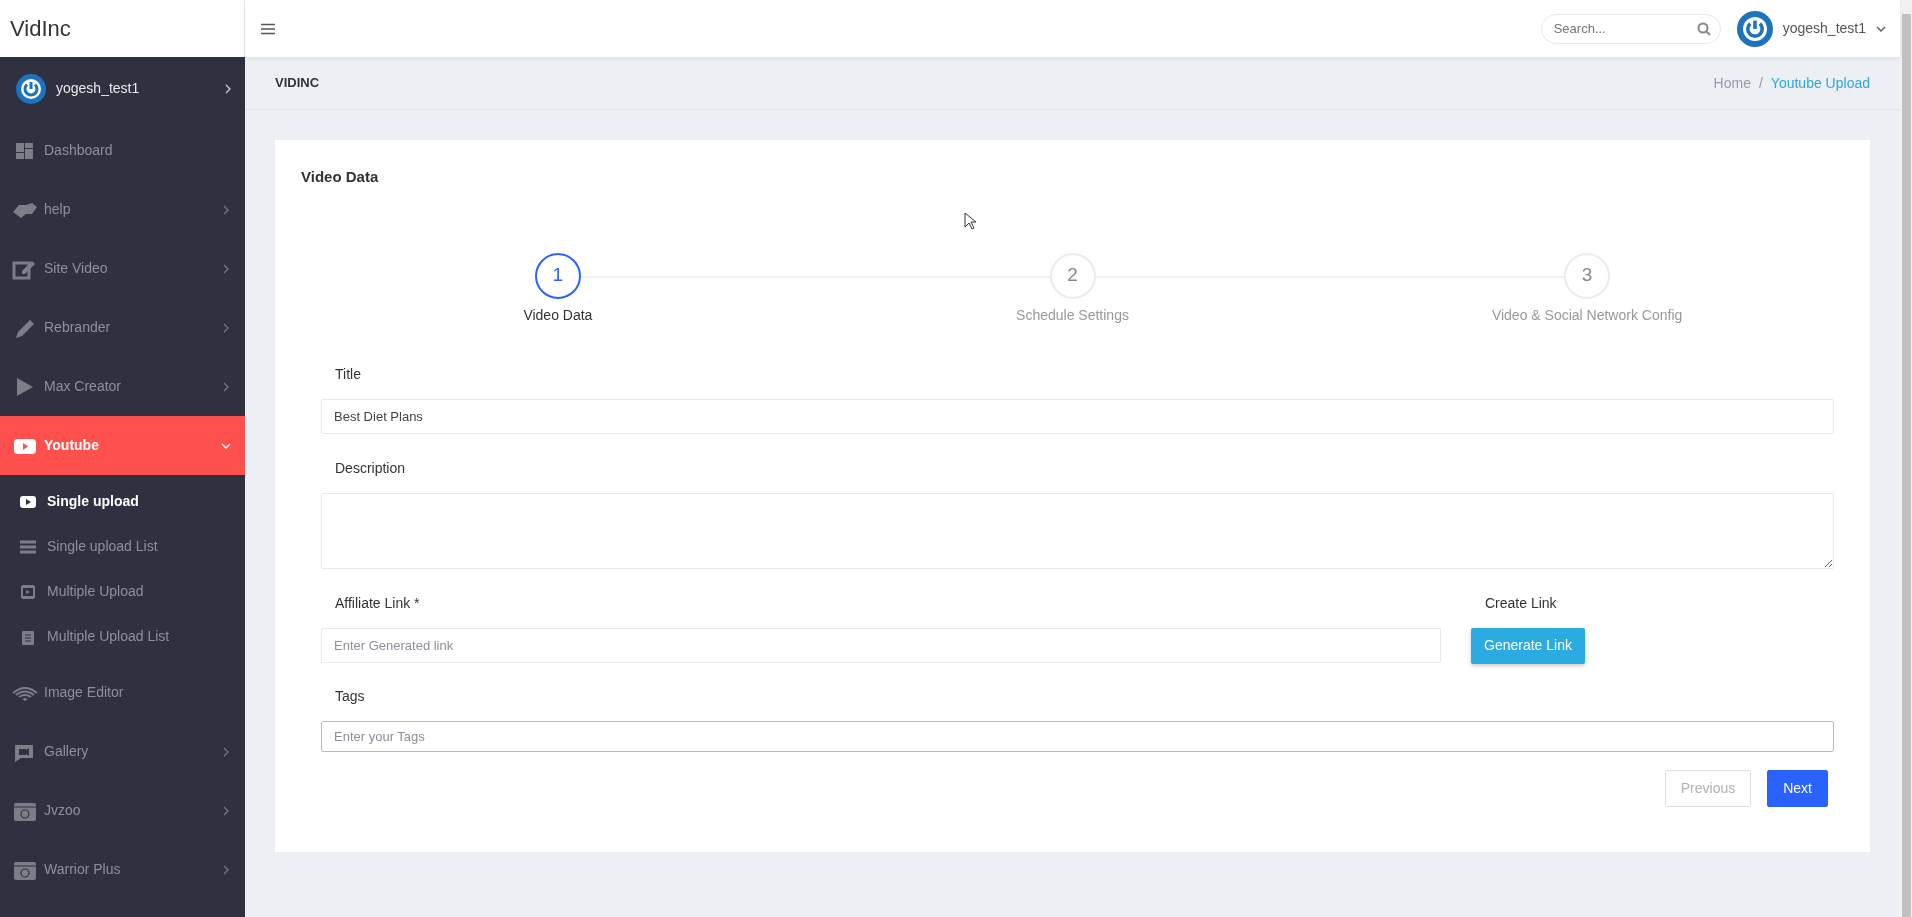 The height and width of the screenshot is (917, 1912). What do you see at coordinates (28, 591) in the screenshot?
I see `video-square-icon` at bounding box center [28, 591].